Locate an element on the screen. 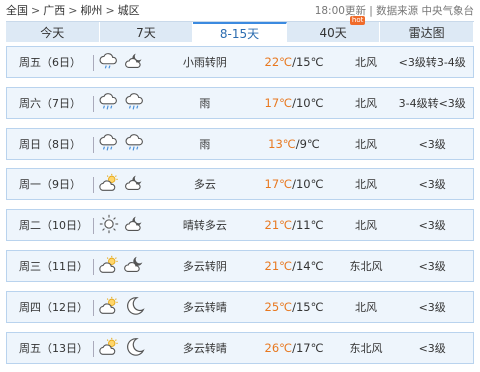 This screenshot has height=372, width=480. tab-8-15-days: 8-15天 is located at coordinates (240, 32).